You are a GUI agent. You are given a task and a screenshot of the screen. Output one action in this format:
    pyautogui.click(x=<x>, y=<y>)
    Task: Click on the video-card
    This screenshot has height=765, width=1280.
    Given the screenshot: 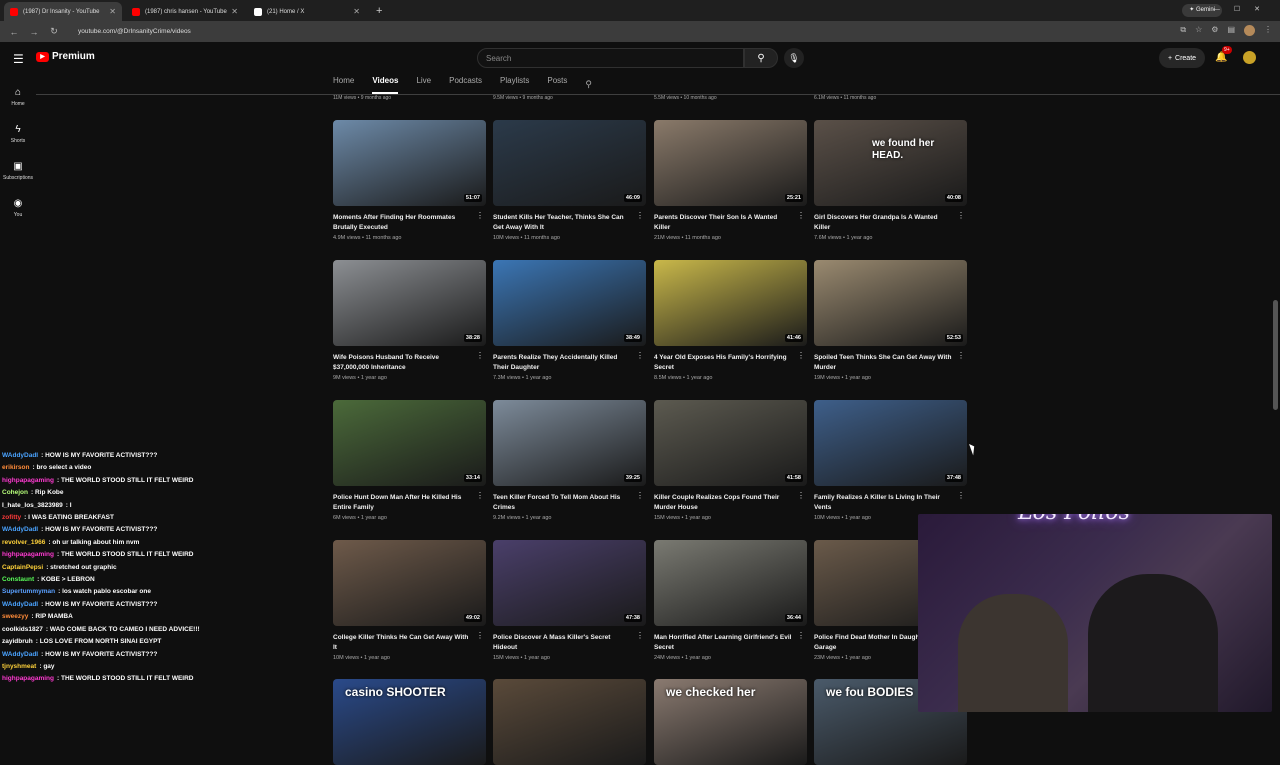 What is the action you would take?
    pyautogui.click(x=569, y=722)
    